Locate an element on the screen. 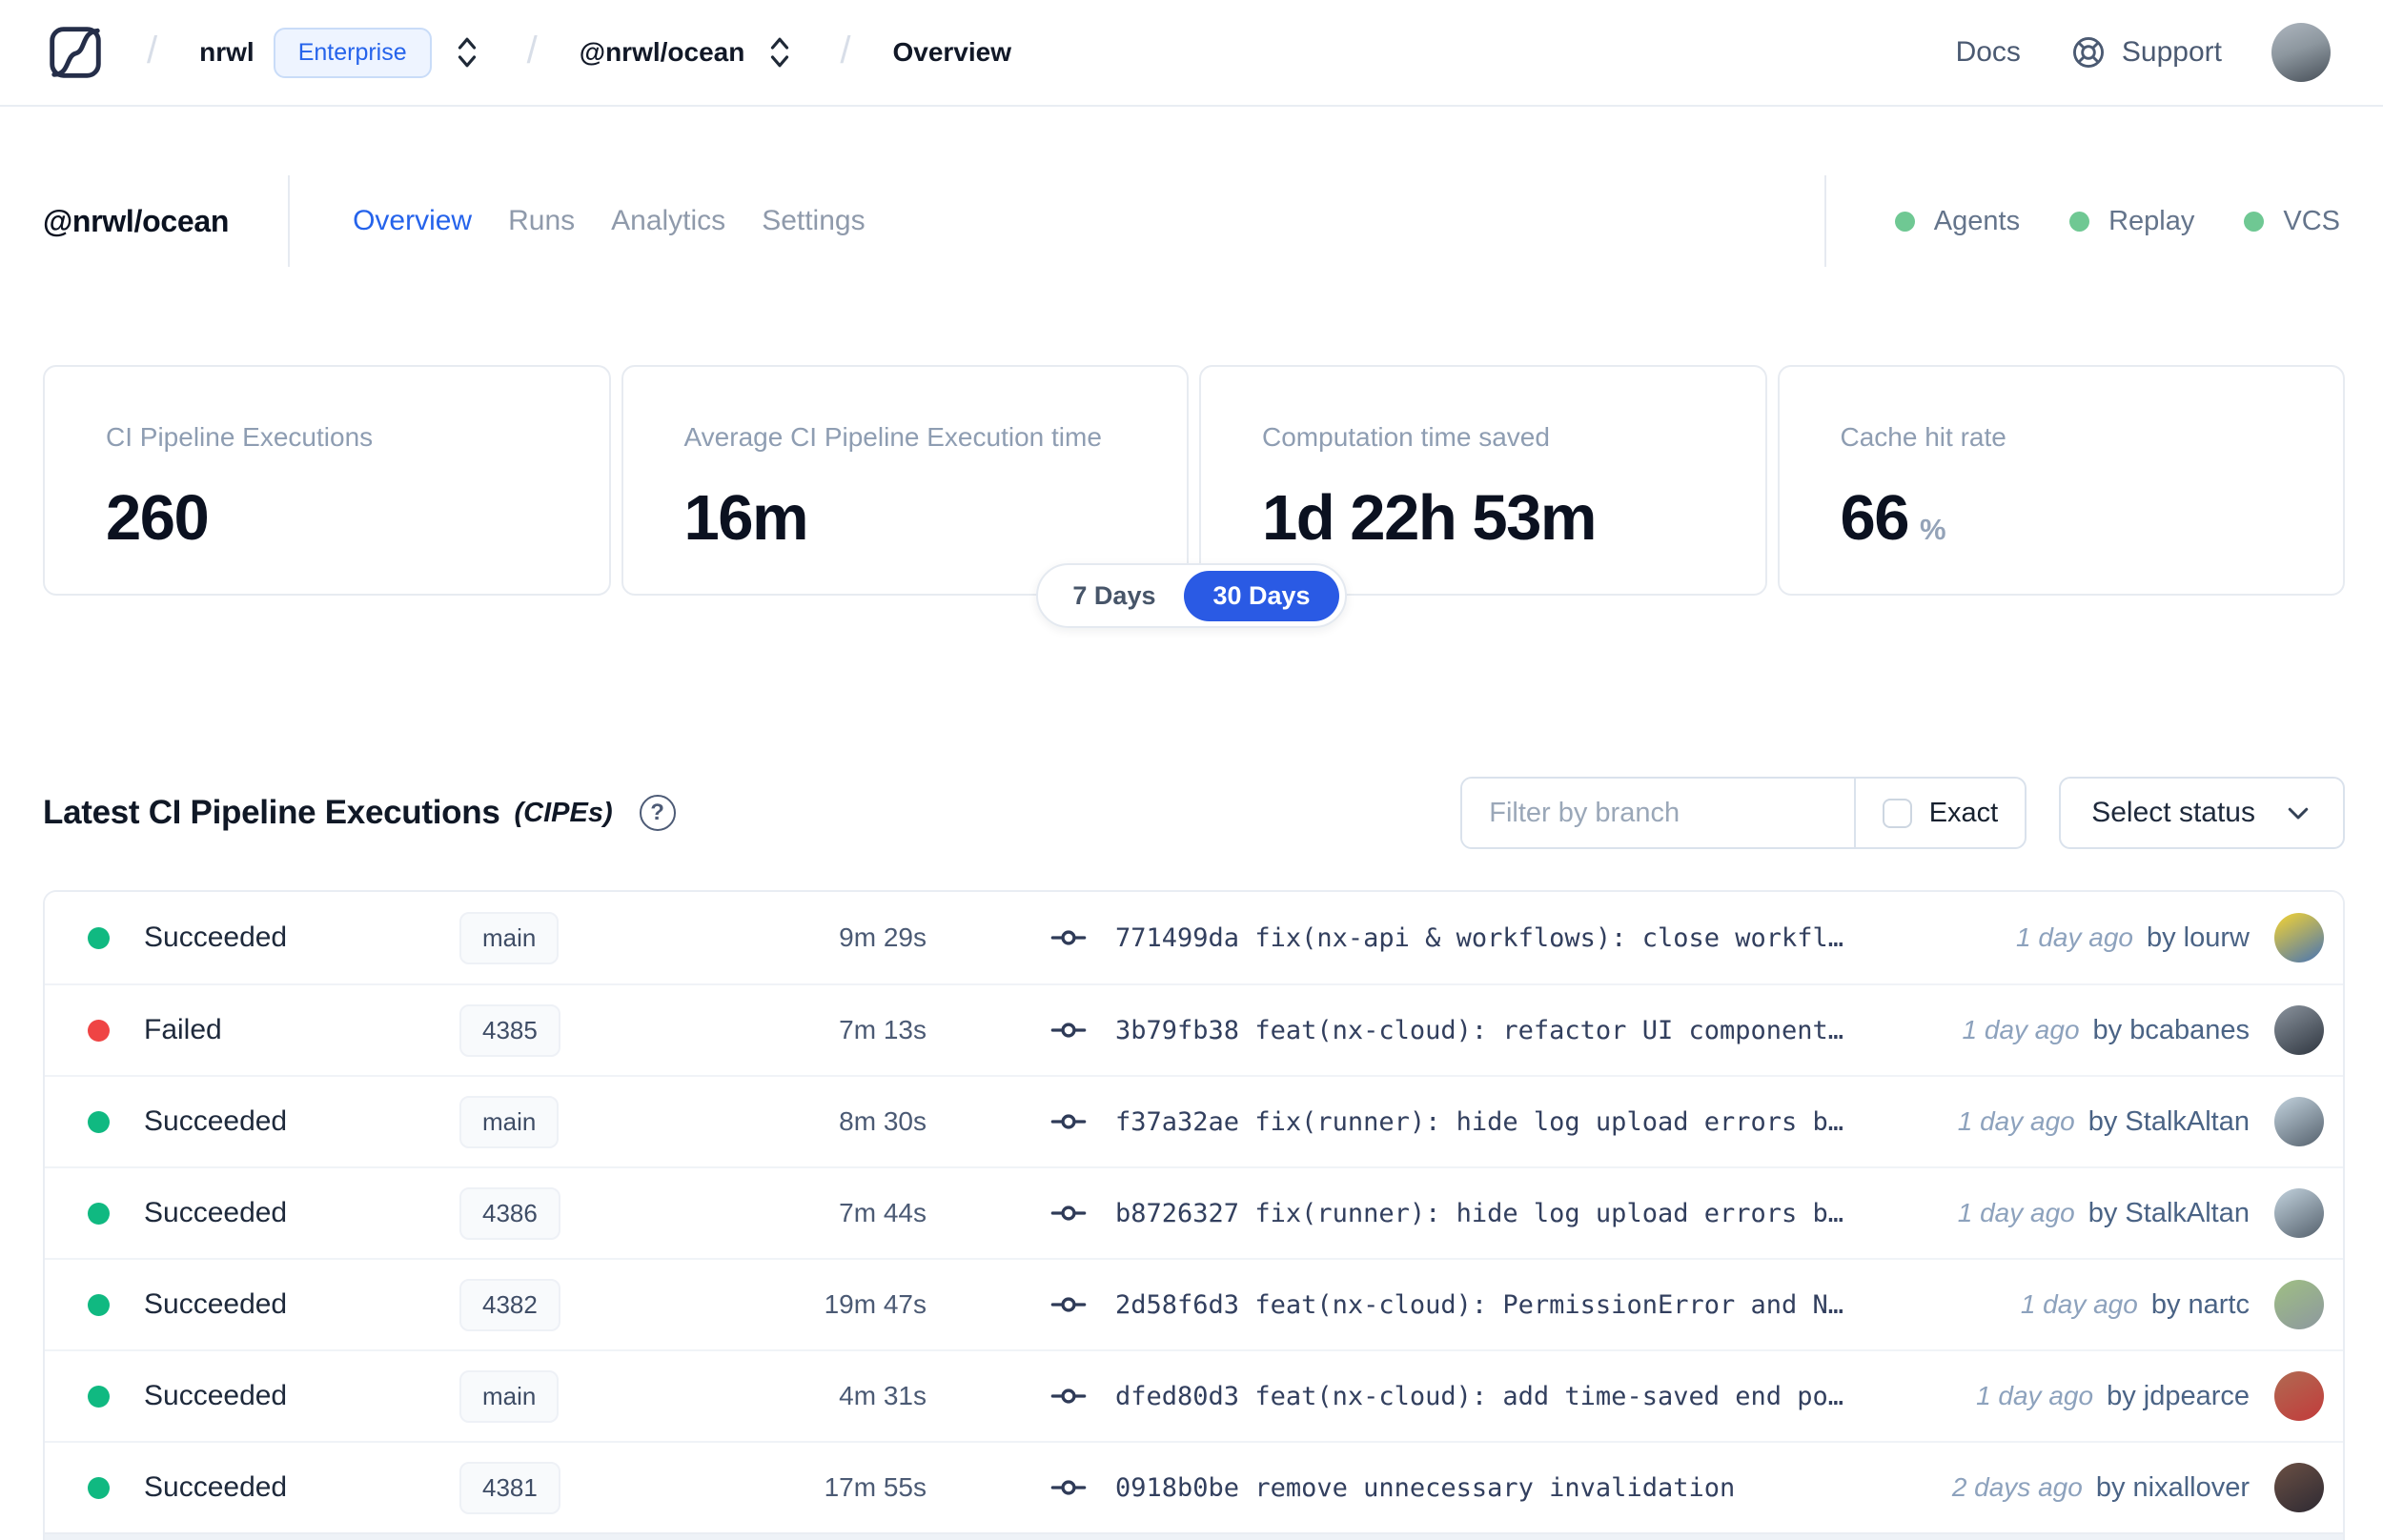 The image size is (2383, 1540). meta-cell: 1 day ago by nartc is located at coordinates (2121, 1305).